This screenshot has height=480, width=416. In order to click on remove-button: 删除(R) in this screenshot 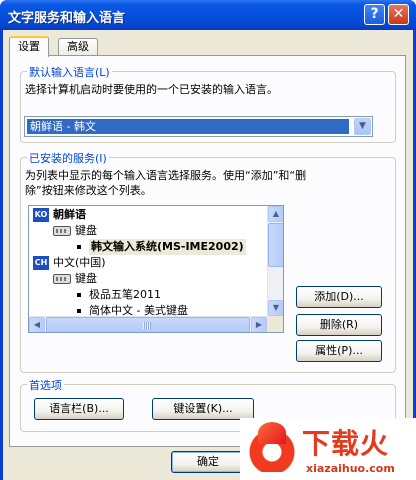, I will do `click(339, 325)`.